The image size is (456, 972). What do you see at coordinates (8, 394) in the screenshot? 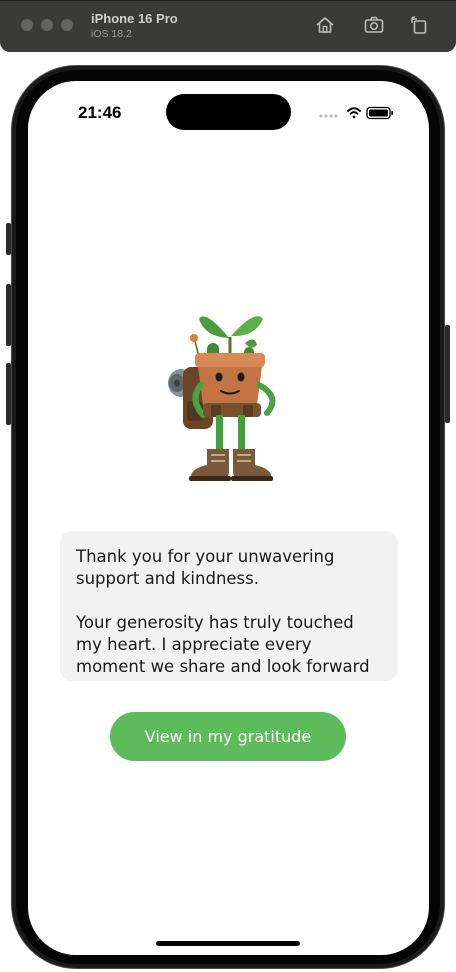
I see `volume-down-button` at bounding box center [8, 394].